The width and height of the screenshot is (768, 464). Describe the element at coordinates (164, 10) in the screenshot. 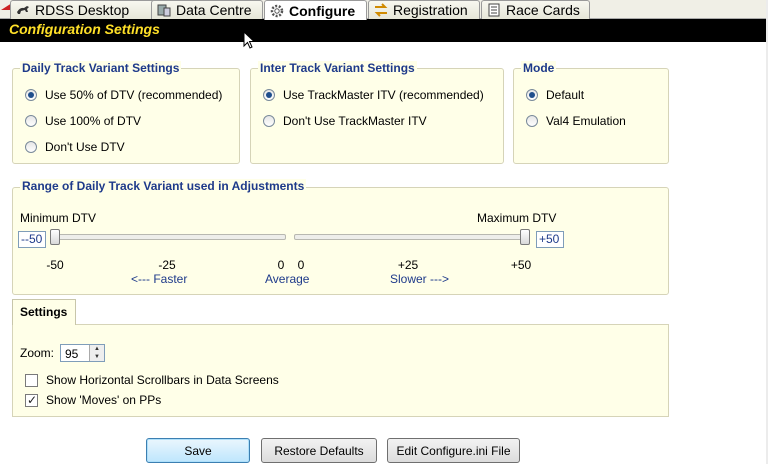

I see `database-icon` at that location.